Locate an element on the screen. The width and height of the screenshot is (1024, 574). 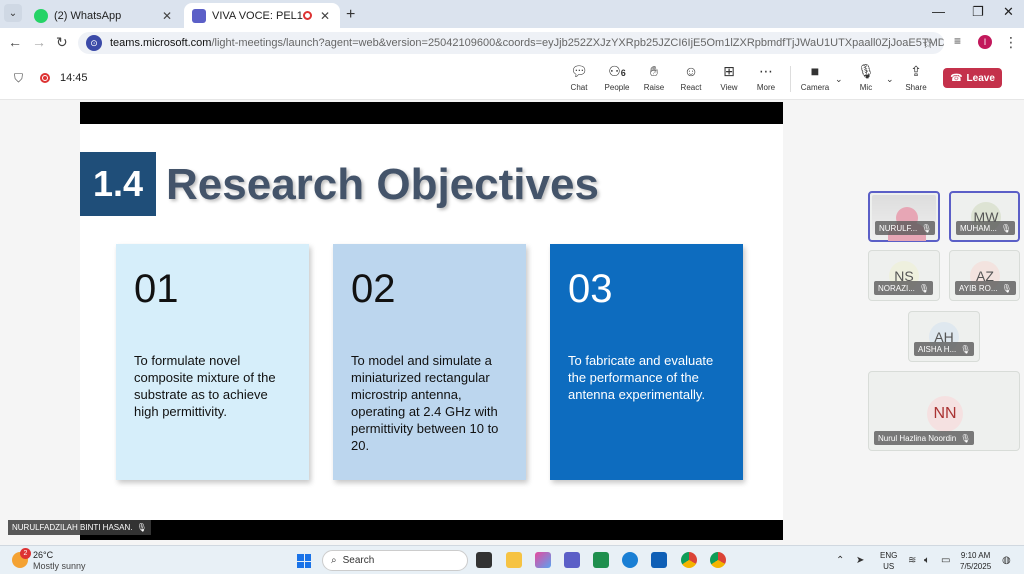
task-view-icon is located at coordinates (484, 560).